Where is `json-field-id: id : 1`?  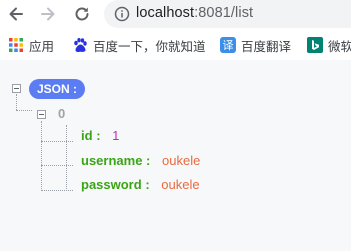 json-field-id: id : 1 is located at coordinates (100, 135).